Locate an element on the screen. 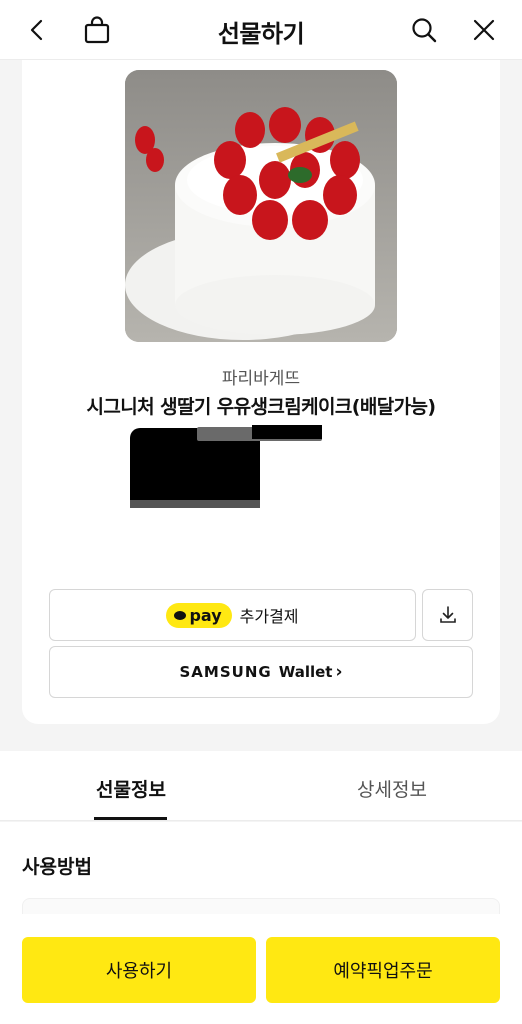 This screenshot has width=522, height=1024. samsung-brand: SAMSUNG is located at coordinates (225, 672).